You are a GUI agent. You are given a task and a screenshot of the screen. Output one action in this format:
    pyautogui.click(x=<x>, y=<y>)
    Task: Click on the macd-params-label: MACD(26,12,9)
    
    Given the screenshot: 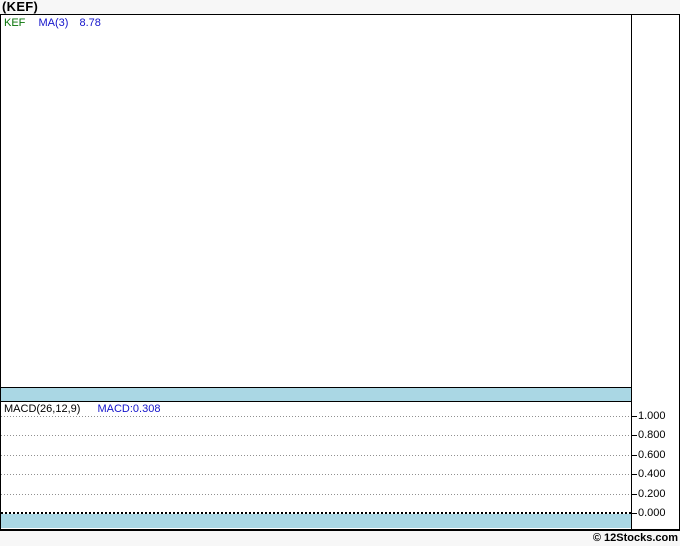 What is the action you would take?
    pyautogui.click(x=42, y=409)
    